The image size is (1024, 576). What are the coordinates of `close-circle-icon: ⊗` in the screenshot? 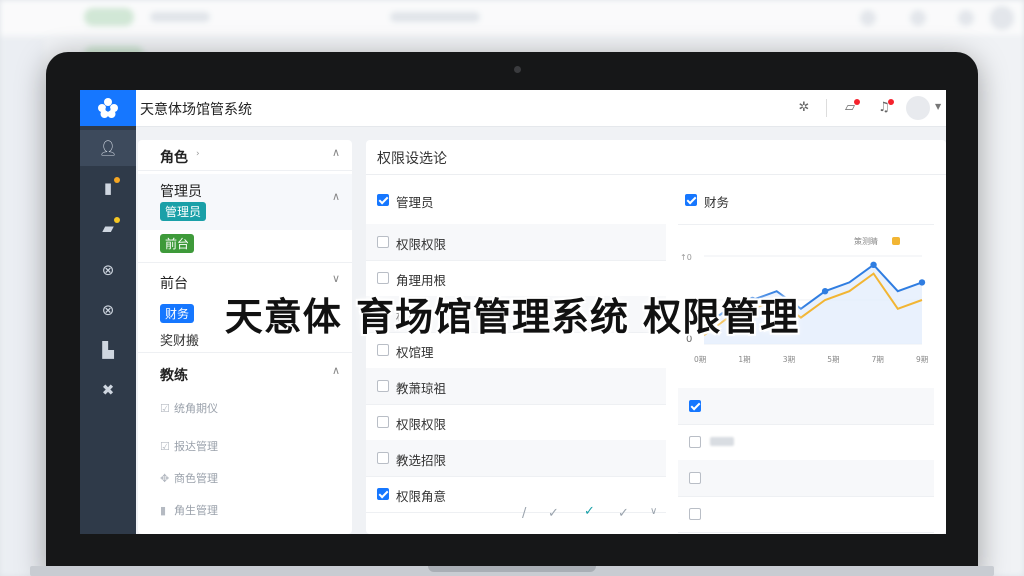 It's located at (108, 270).